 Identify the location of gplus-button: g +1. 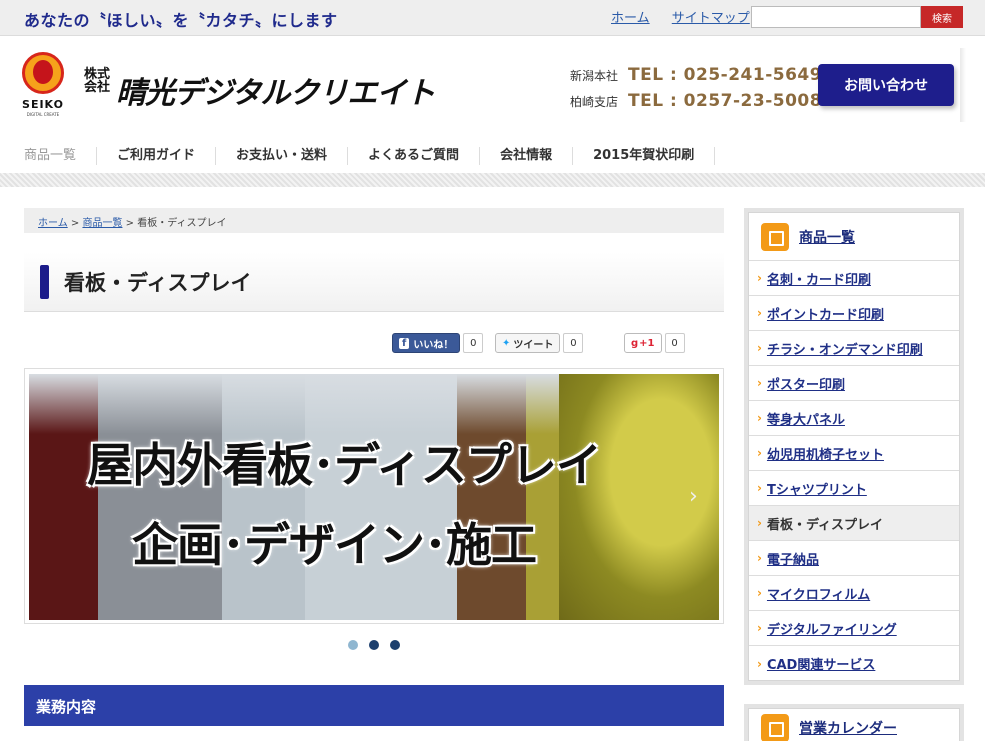
(643, 343).